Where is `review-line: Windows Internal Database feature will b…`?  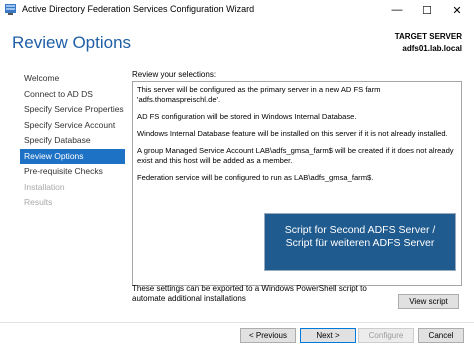
review-line: Windows Internal Database feature will b… is located at coordinates (292, 133).